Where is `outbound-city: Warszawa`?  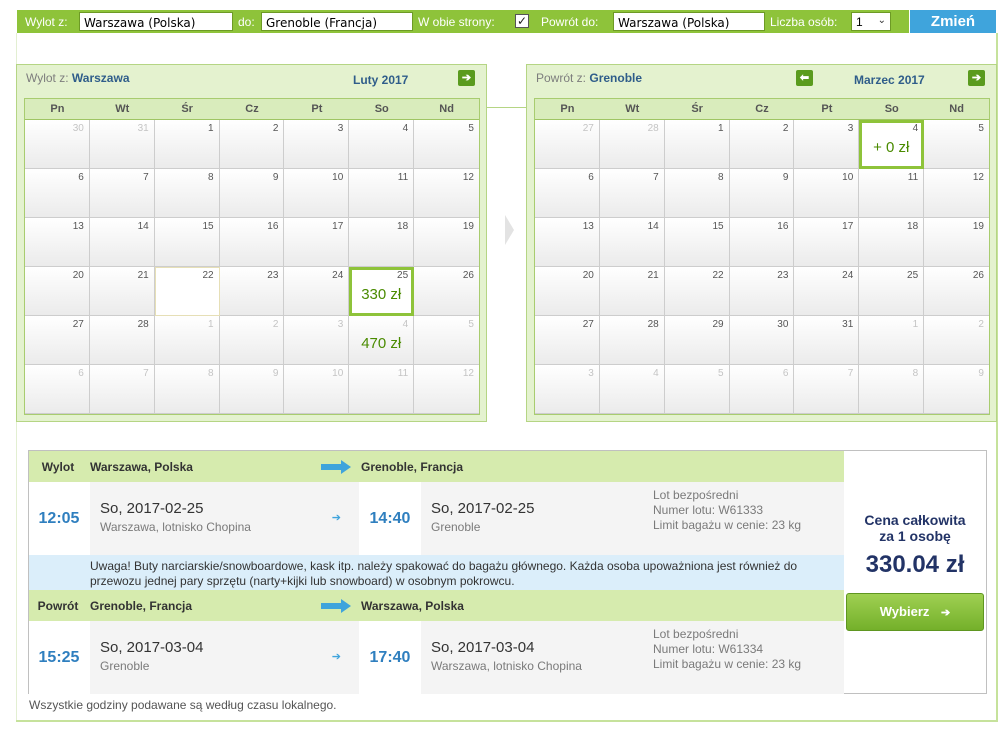
outbound-city: Warszawa is located at coordinates (100, 78).